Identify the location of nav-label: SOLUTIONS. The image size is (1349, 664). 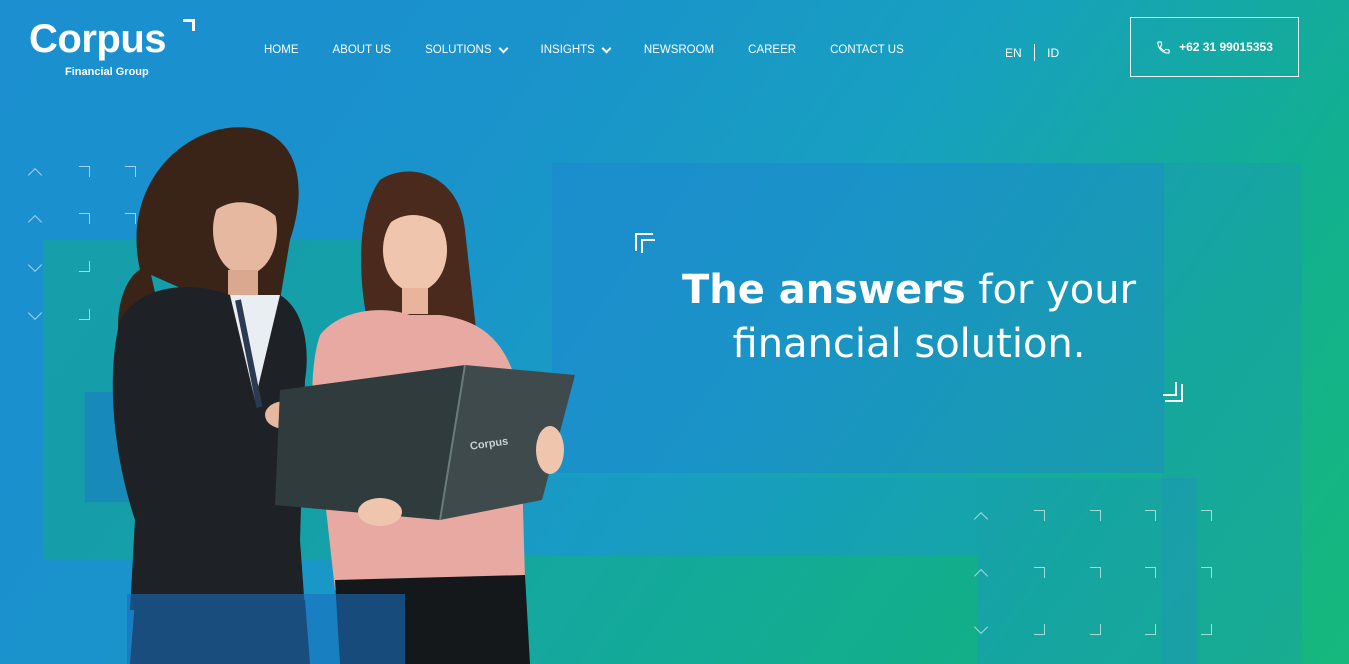
(458, 50).